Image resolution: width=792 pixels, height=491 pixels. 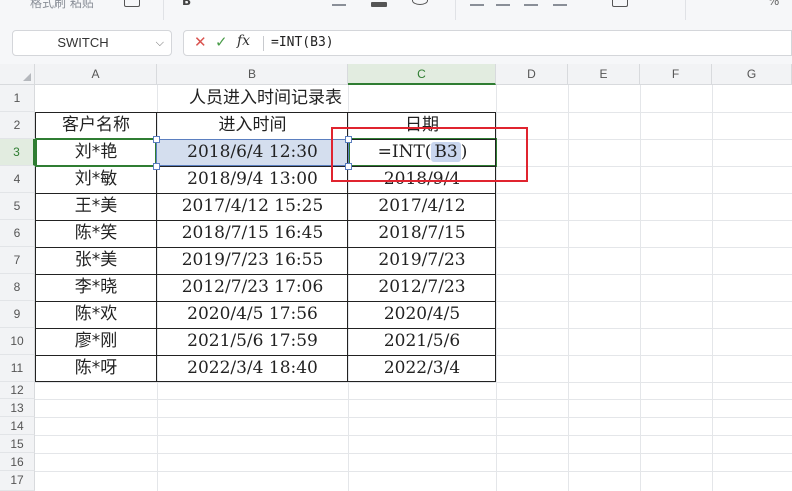 What do you see at coordinates (422, 206) in the screenshot?
I see `cell-c5: 2017/4/12` at bounding box center [422, 206].